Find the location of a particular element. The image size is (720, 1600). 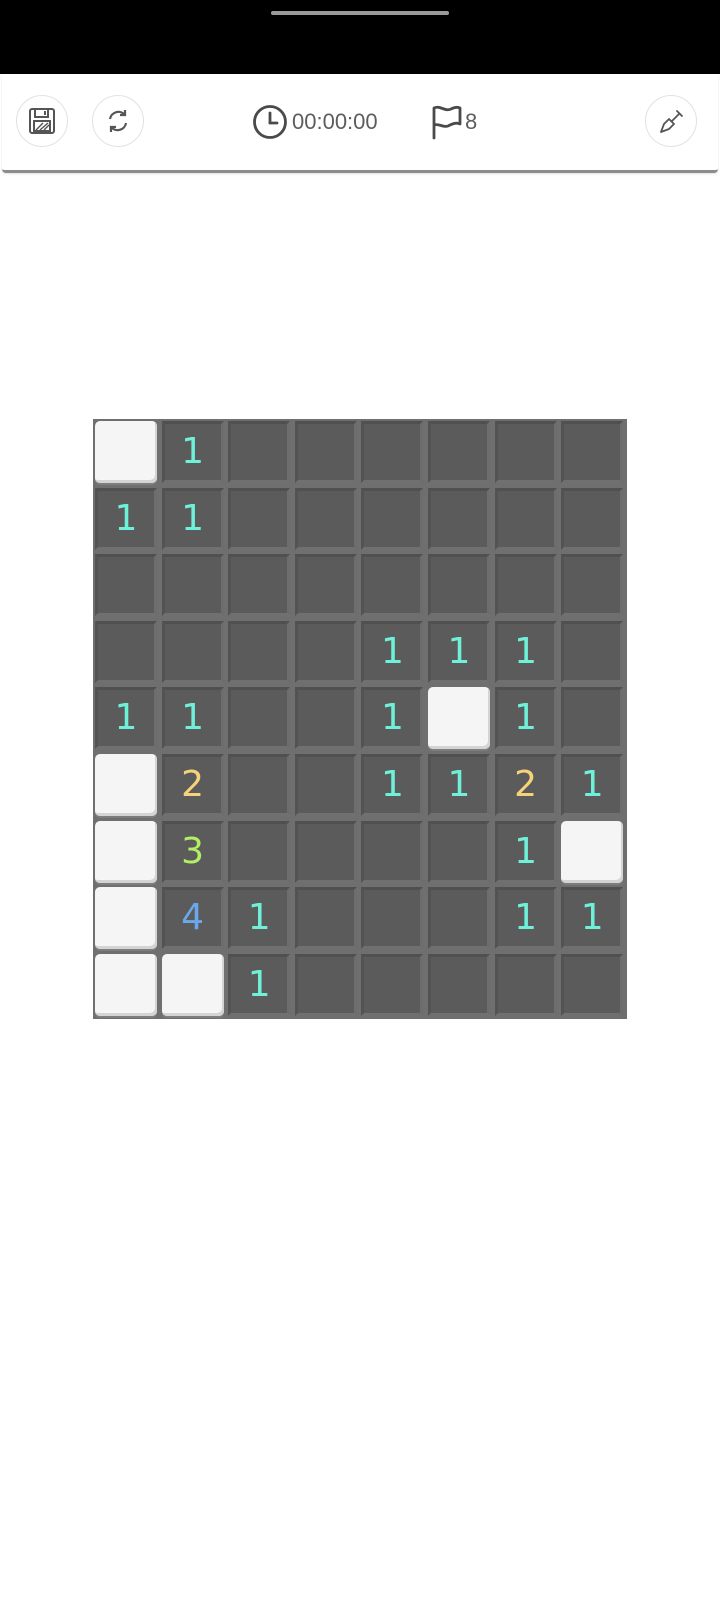

number-cell: 3 is located at coordinates (192, 851).